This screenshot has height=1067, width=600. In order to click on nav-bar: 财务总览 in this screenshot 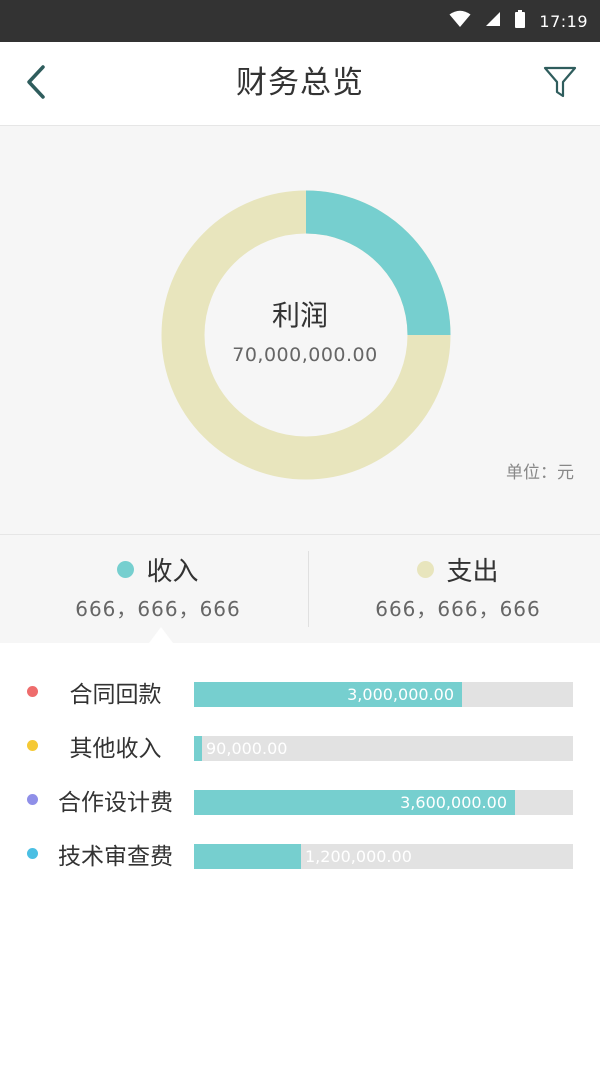, I will do `click(300, 84)`.